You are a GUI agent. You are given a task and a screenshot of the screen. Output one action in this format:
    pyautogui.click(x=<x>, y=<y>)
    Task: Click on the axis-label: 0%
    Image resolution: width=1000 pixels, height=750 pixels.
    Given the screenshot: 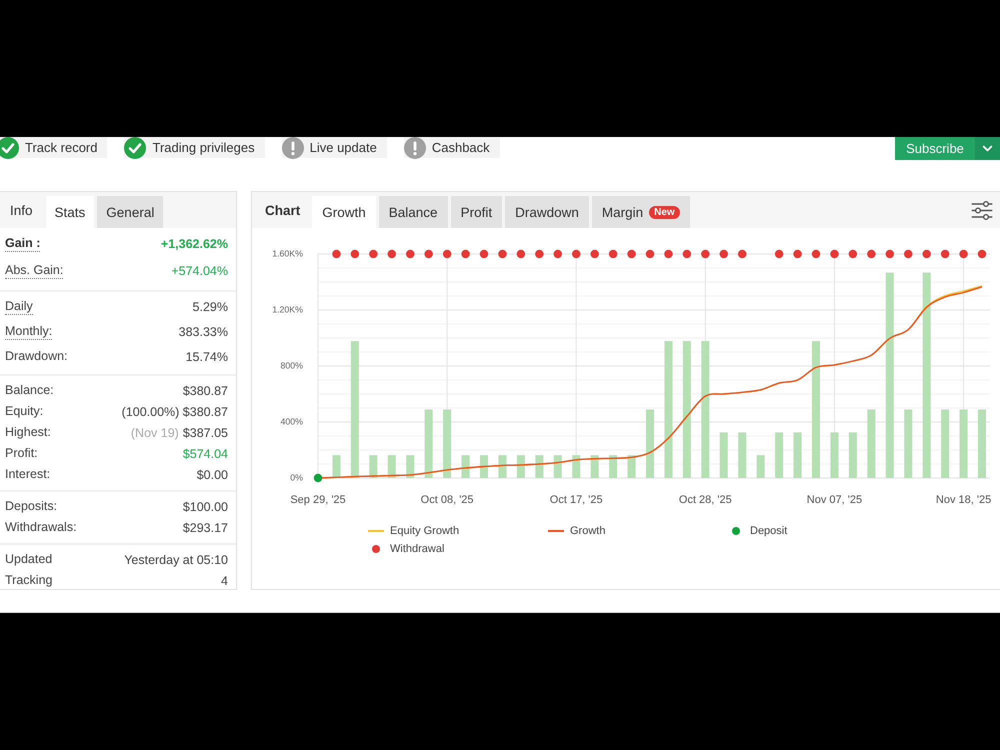 What is the action you would take?
    pyautogui.click(x=296, y=477)
    